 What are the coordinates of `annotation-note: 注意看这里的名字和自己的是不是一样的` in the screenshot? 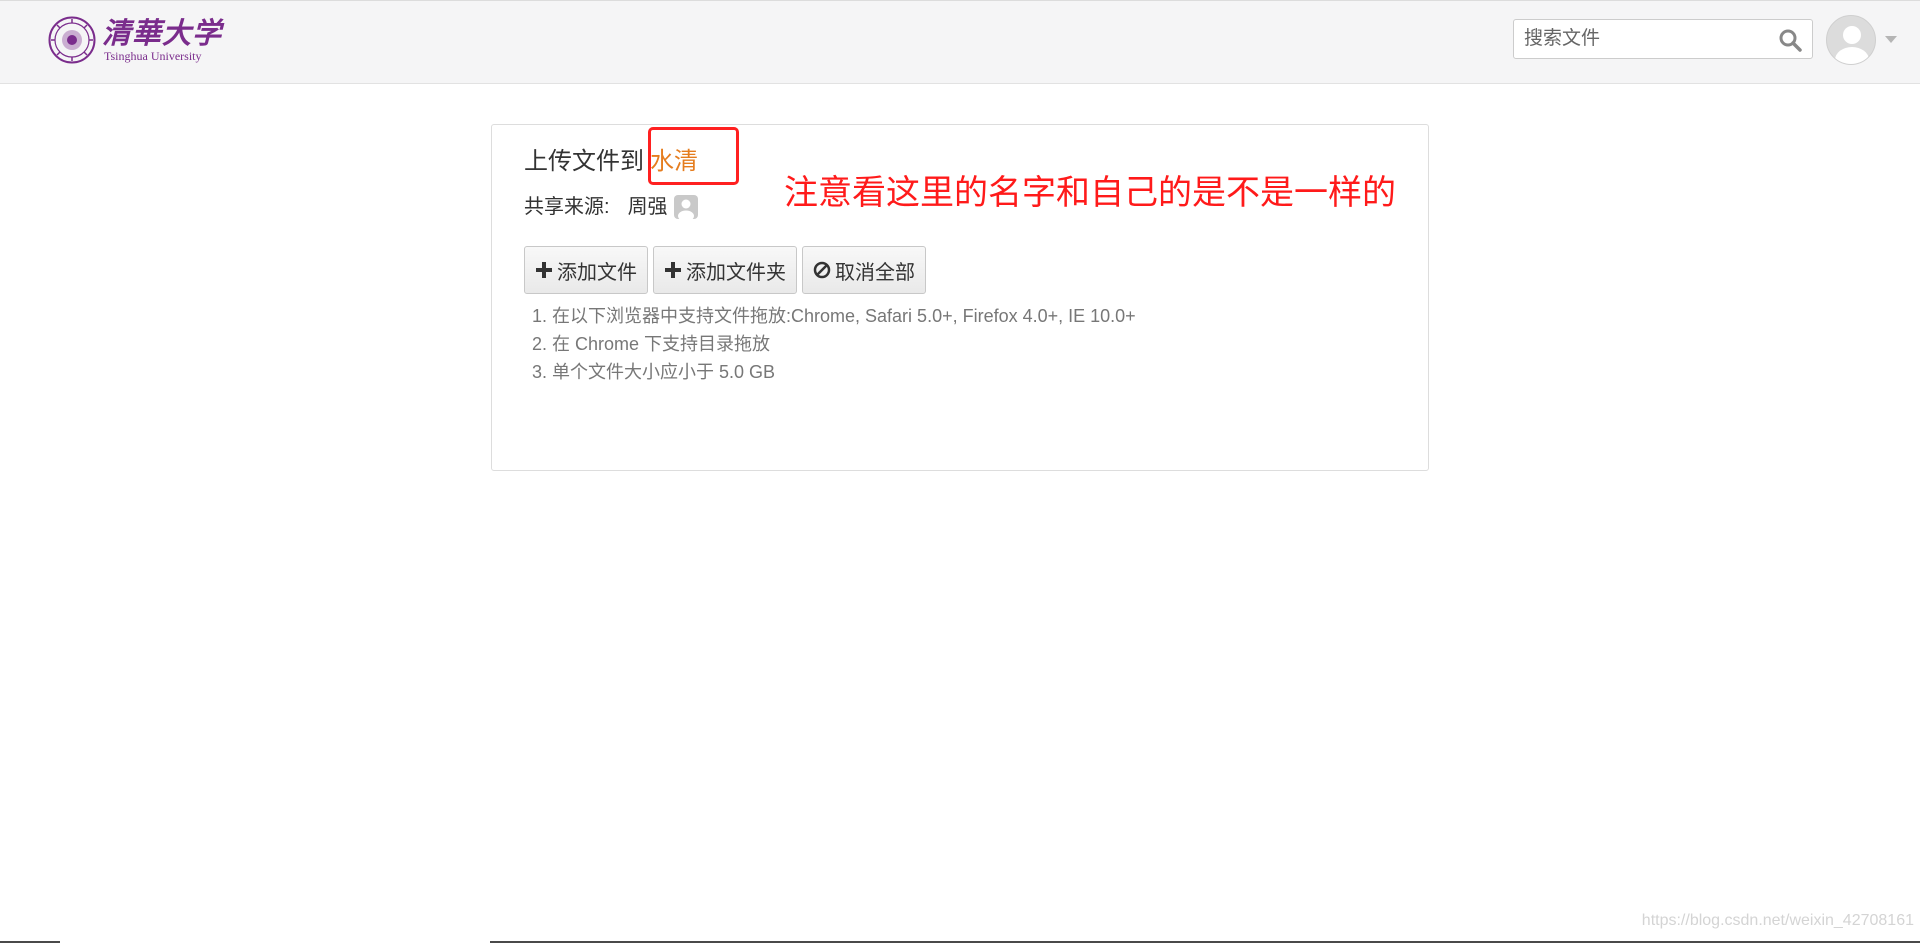 It's located at (1090, 193).